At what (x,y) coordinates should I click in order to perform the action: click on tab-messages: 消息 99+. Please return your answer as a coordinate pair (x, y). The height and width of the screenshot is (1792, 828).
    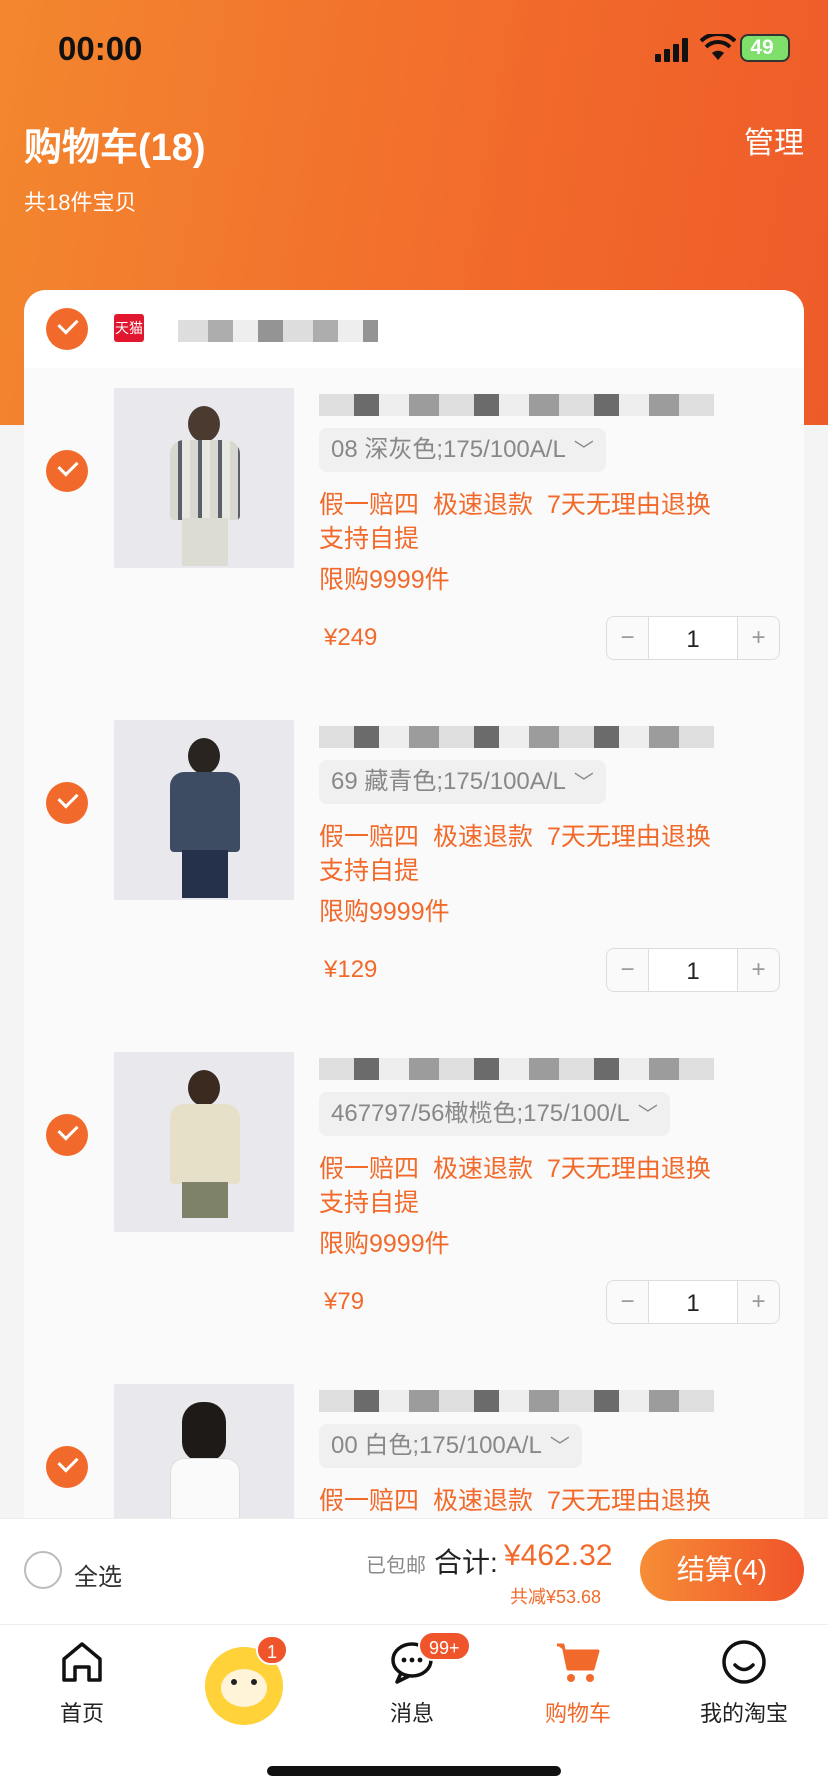
    Looking at the image, I should click on (412, 1679).